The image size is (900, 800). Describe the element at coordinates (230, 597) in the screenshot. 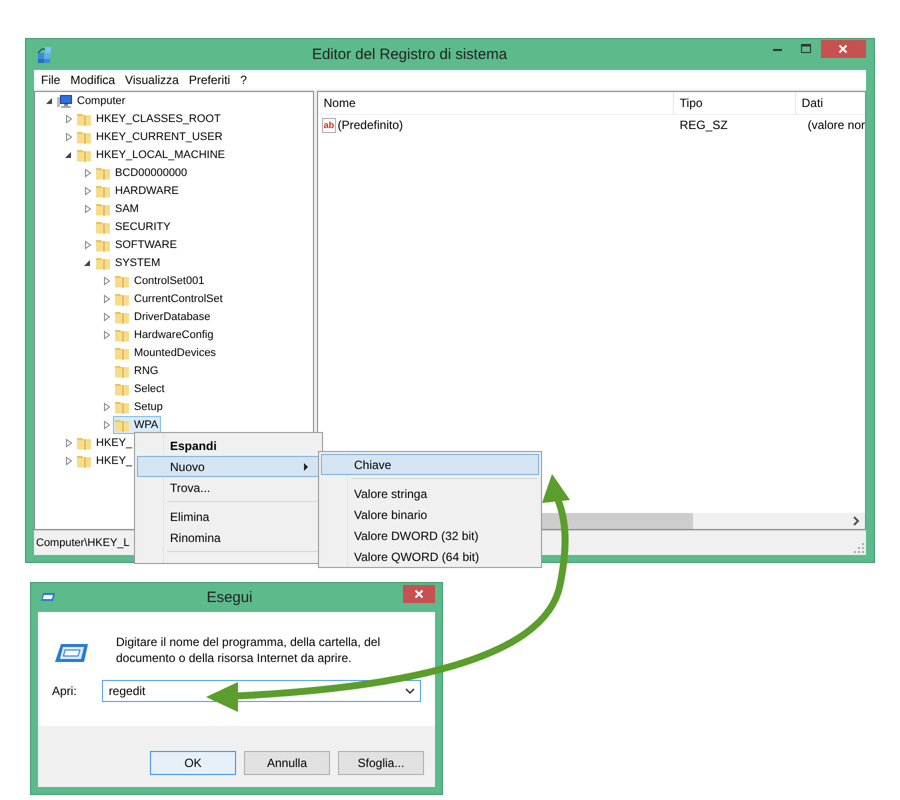

I see `window-title: Esegui` at that location.